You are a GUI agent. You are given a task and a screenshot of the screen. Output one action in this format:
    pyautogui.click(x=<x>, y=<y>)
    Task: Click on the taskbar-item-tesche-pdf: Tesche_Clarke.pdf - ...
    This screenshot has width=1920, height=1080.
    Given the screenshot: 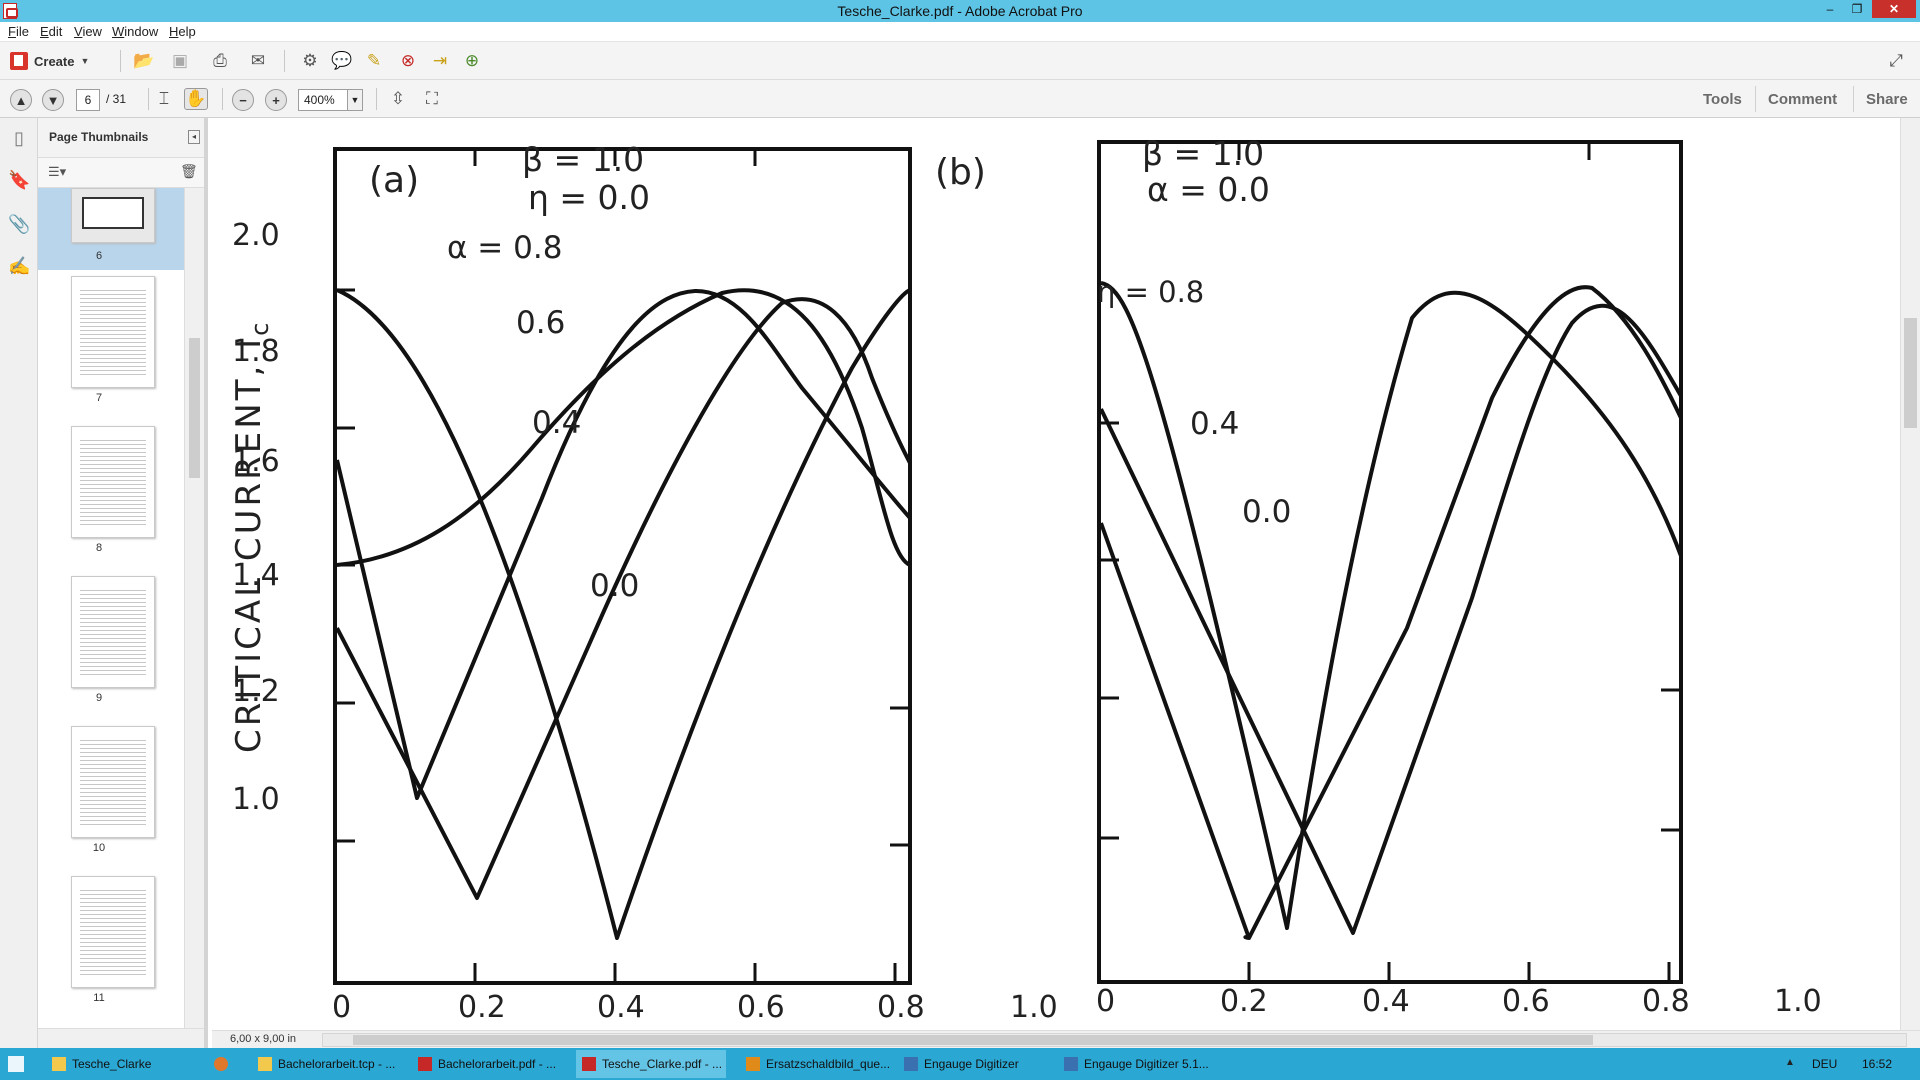 What is the action you would take?
    pyautogui.click(x=651, y=1064)
    